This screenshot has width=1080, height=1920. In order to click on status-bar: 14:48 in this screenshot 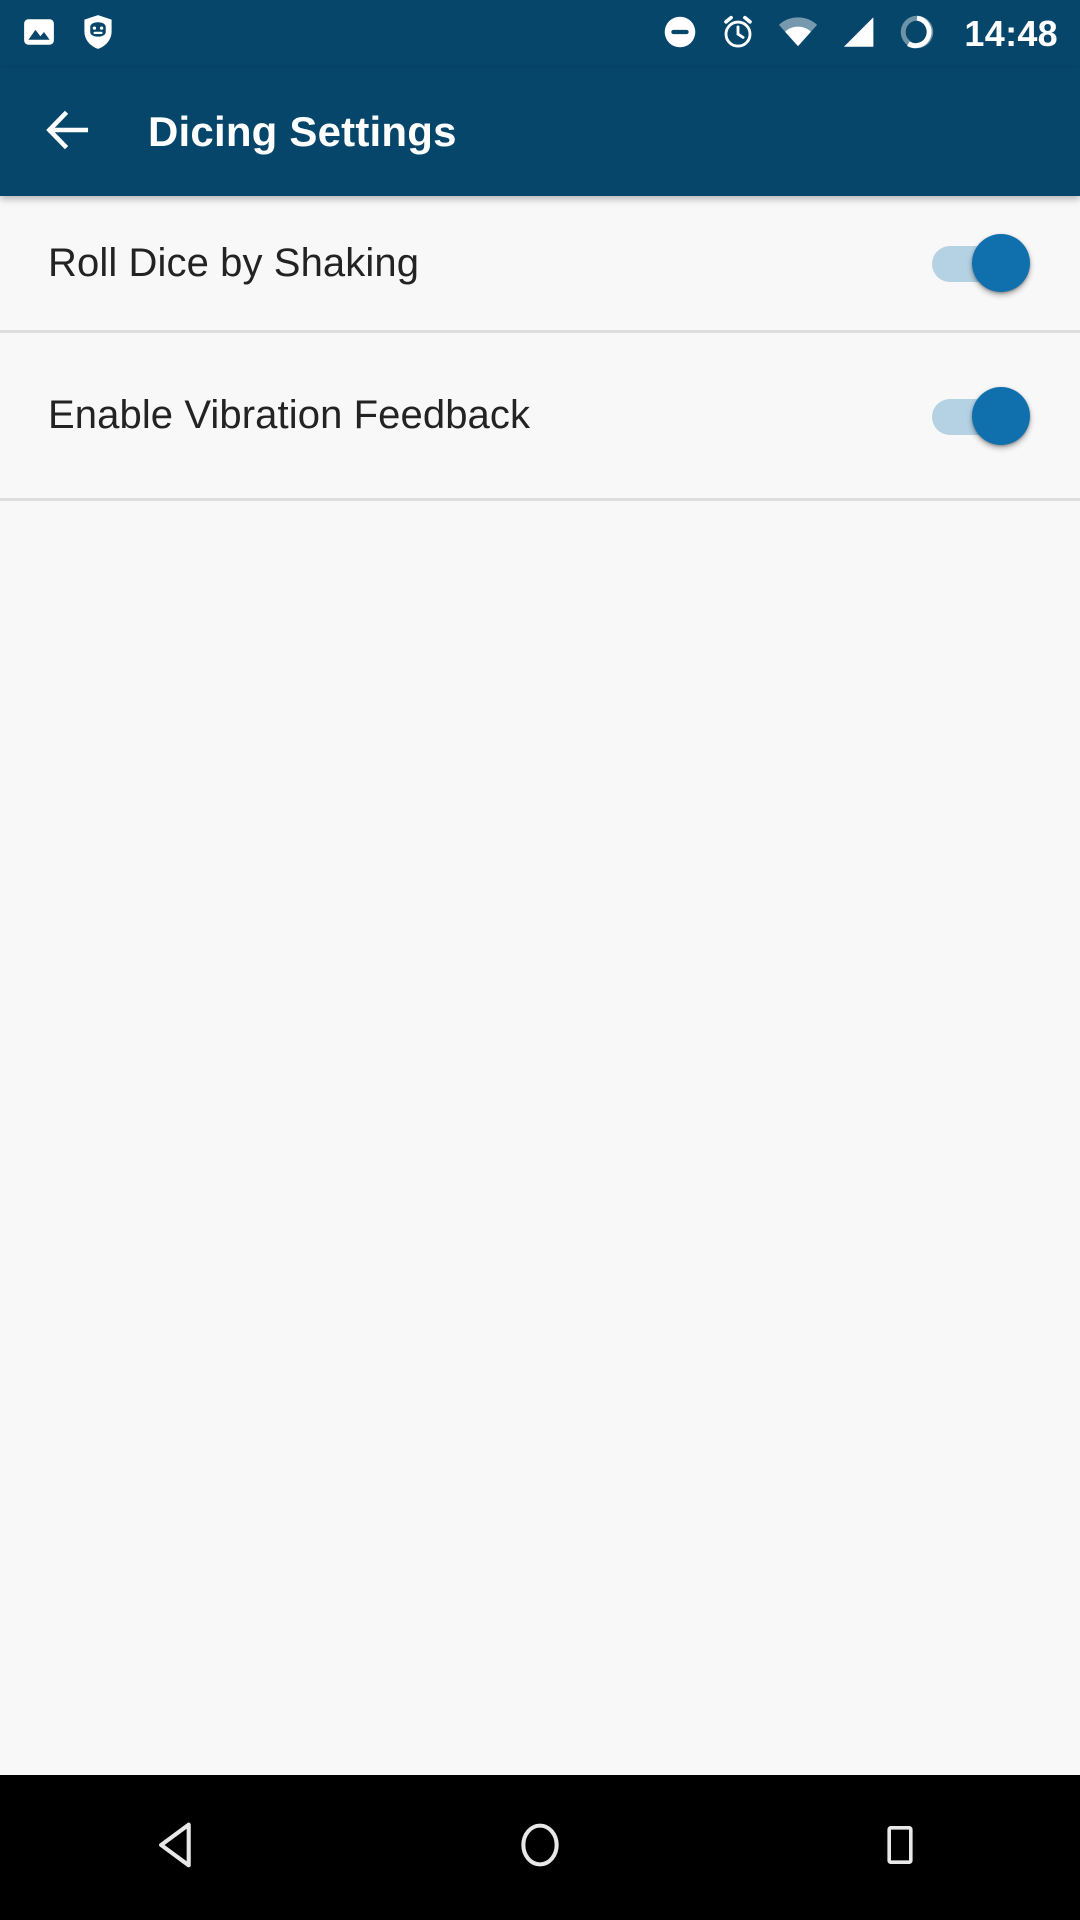, I will do `click(540, 34)`.